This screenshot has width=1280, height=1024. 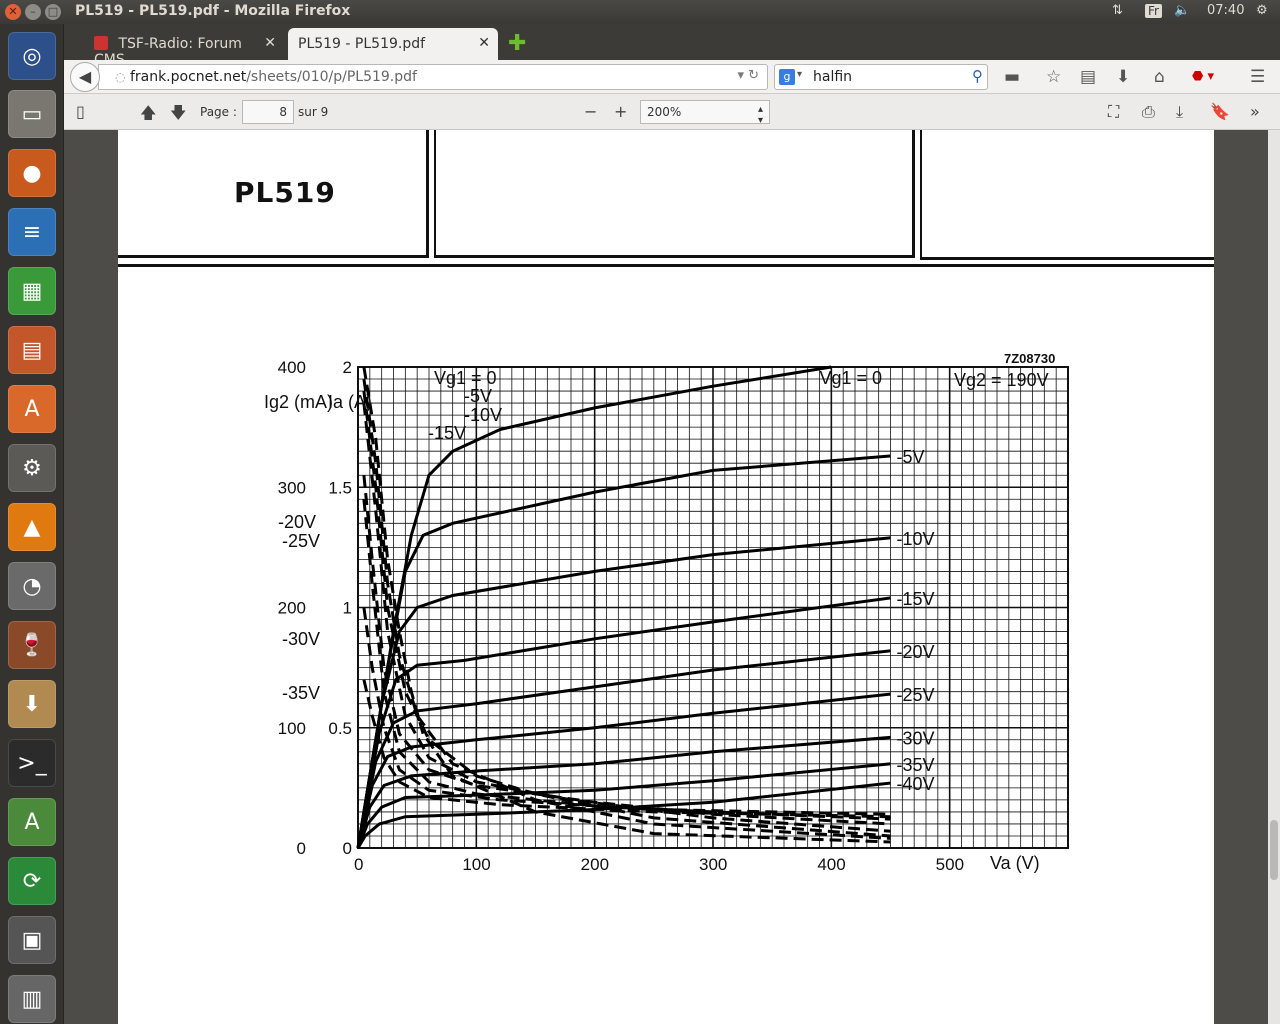 What do you see at coordinates (148, 115) in the screenshot?
I see `previous-page-icon: 🡅` at bounding box center [148, 115].